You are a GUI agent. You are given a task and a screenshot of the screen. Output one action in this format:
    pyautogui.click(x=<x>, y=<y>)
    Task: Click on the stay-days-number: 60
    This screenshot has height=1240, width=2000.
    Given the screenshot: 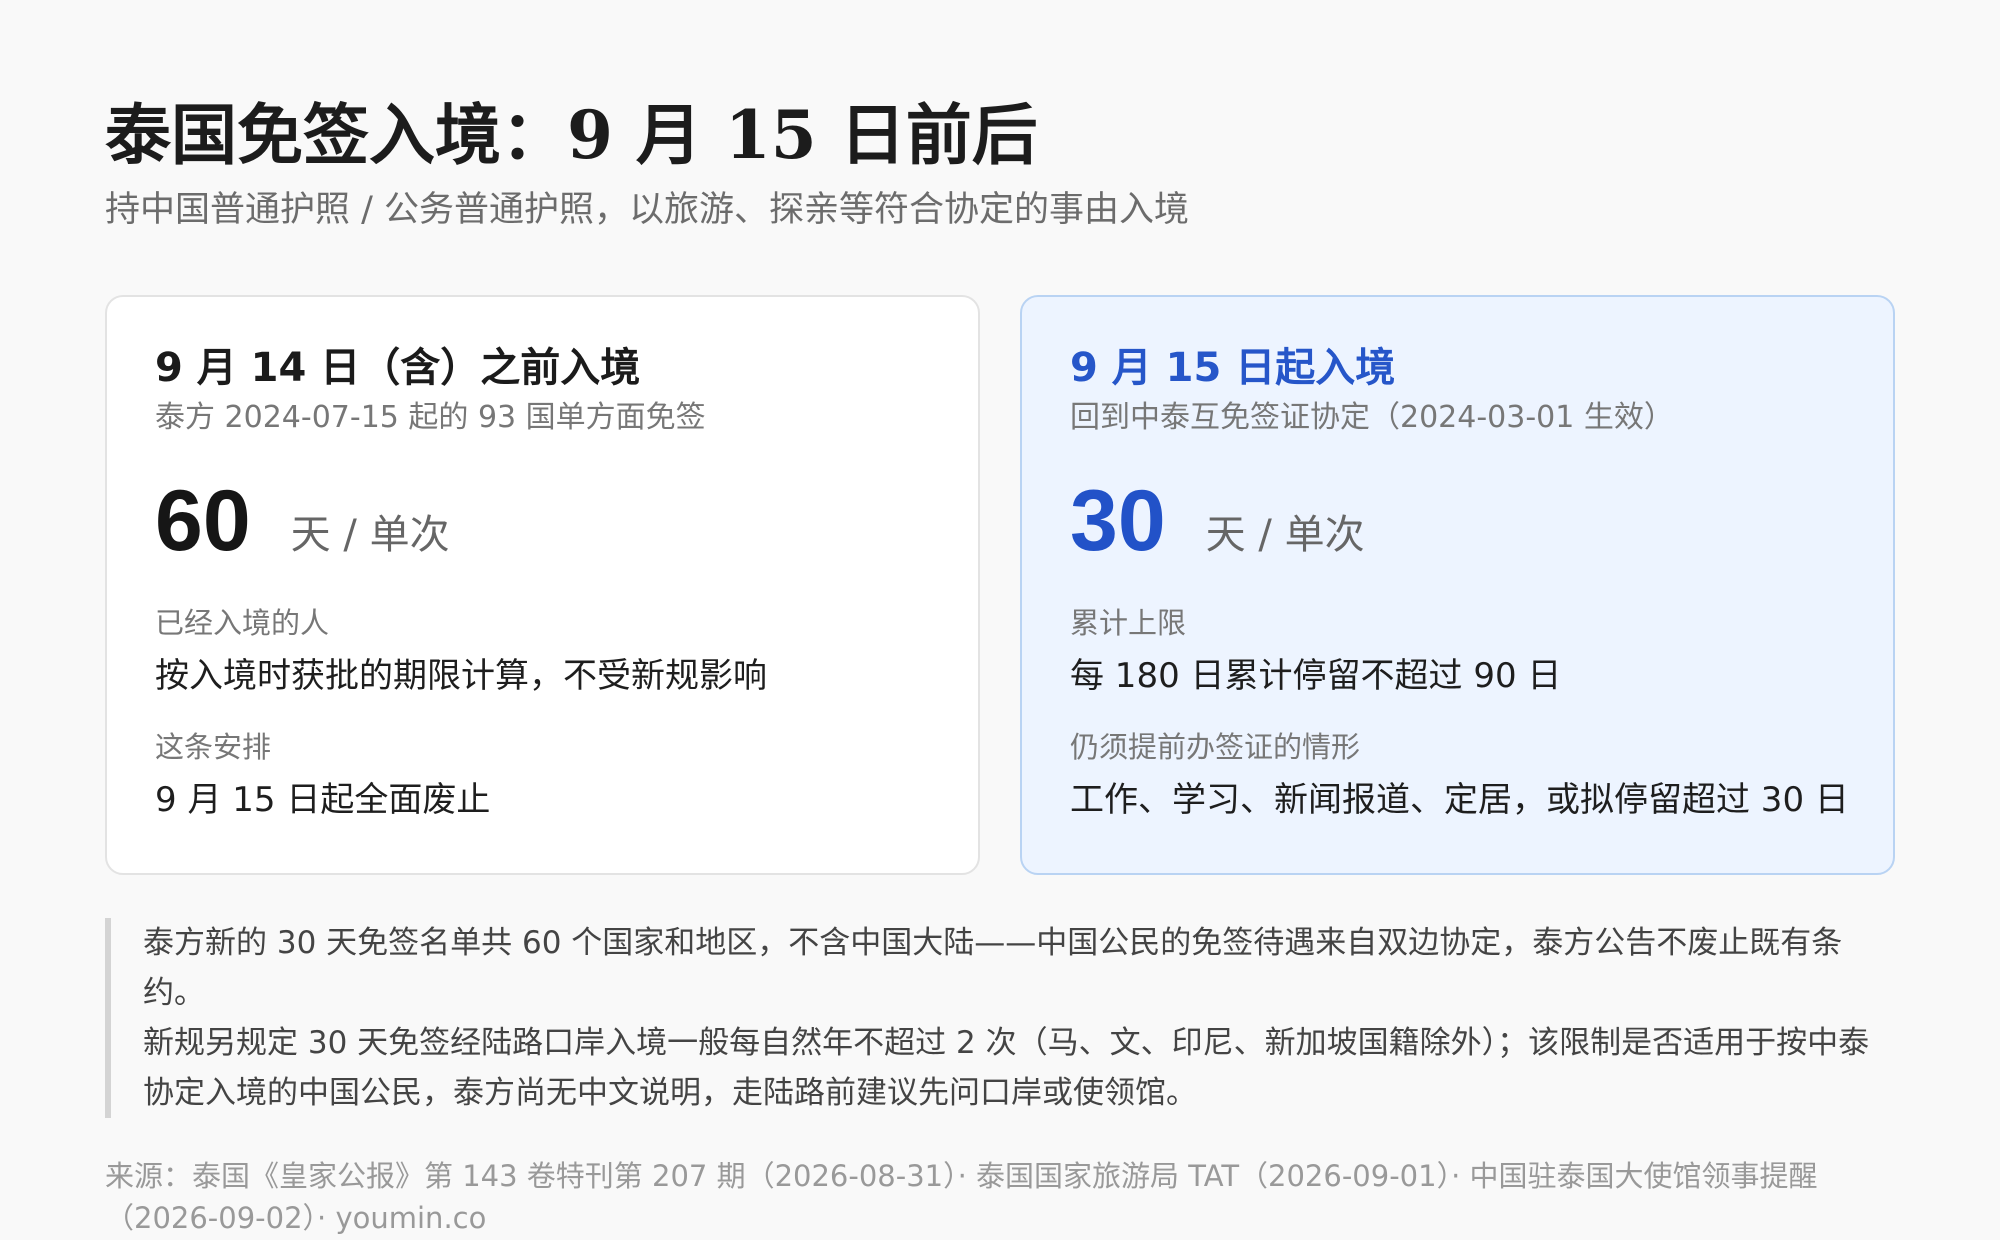 What is the action you would take?
    pyautogui.click(x=203, y=521)
    